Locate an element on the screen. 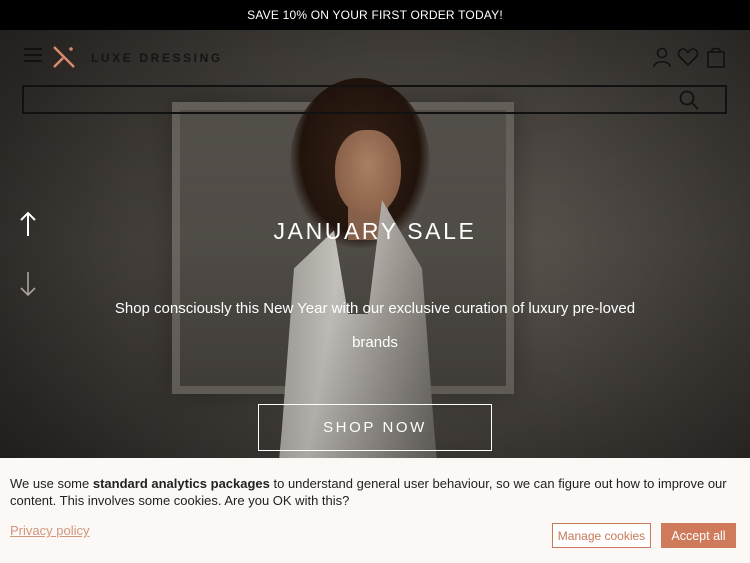  hero-title: JANUARY SALE is located at coordinates (375, 231).